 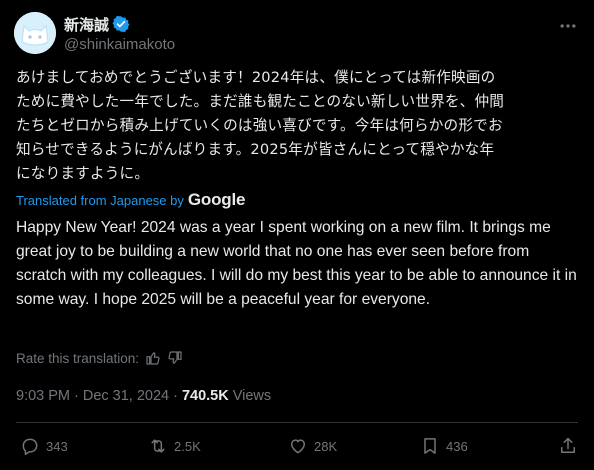 I want to click on author-display-name: 新海誠, so click(x=86, y=24).